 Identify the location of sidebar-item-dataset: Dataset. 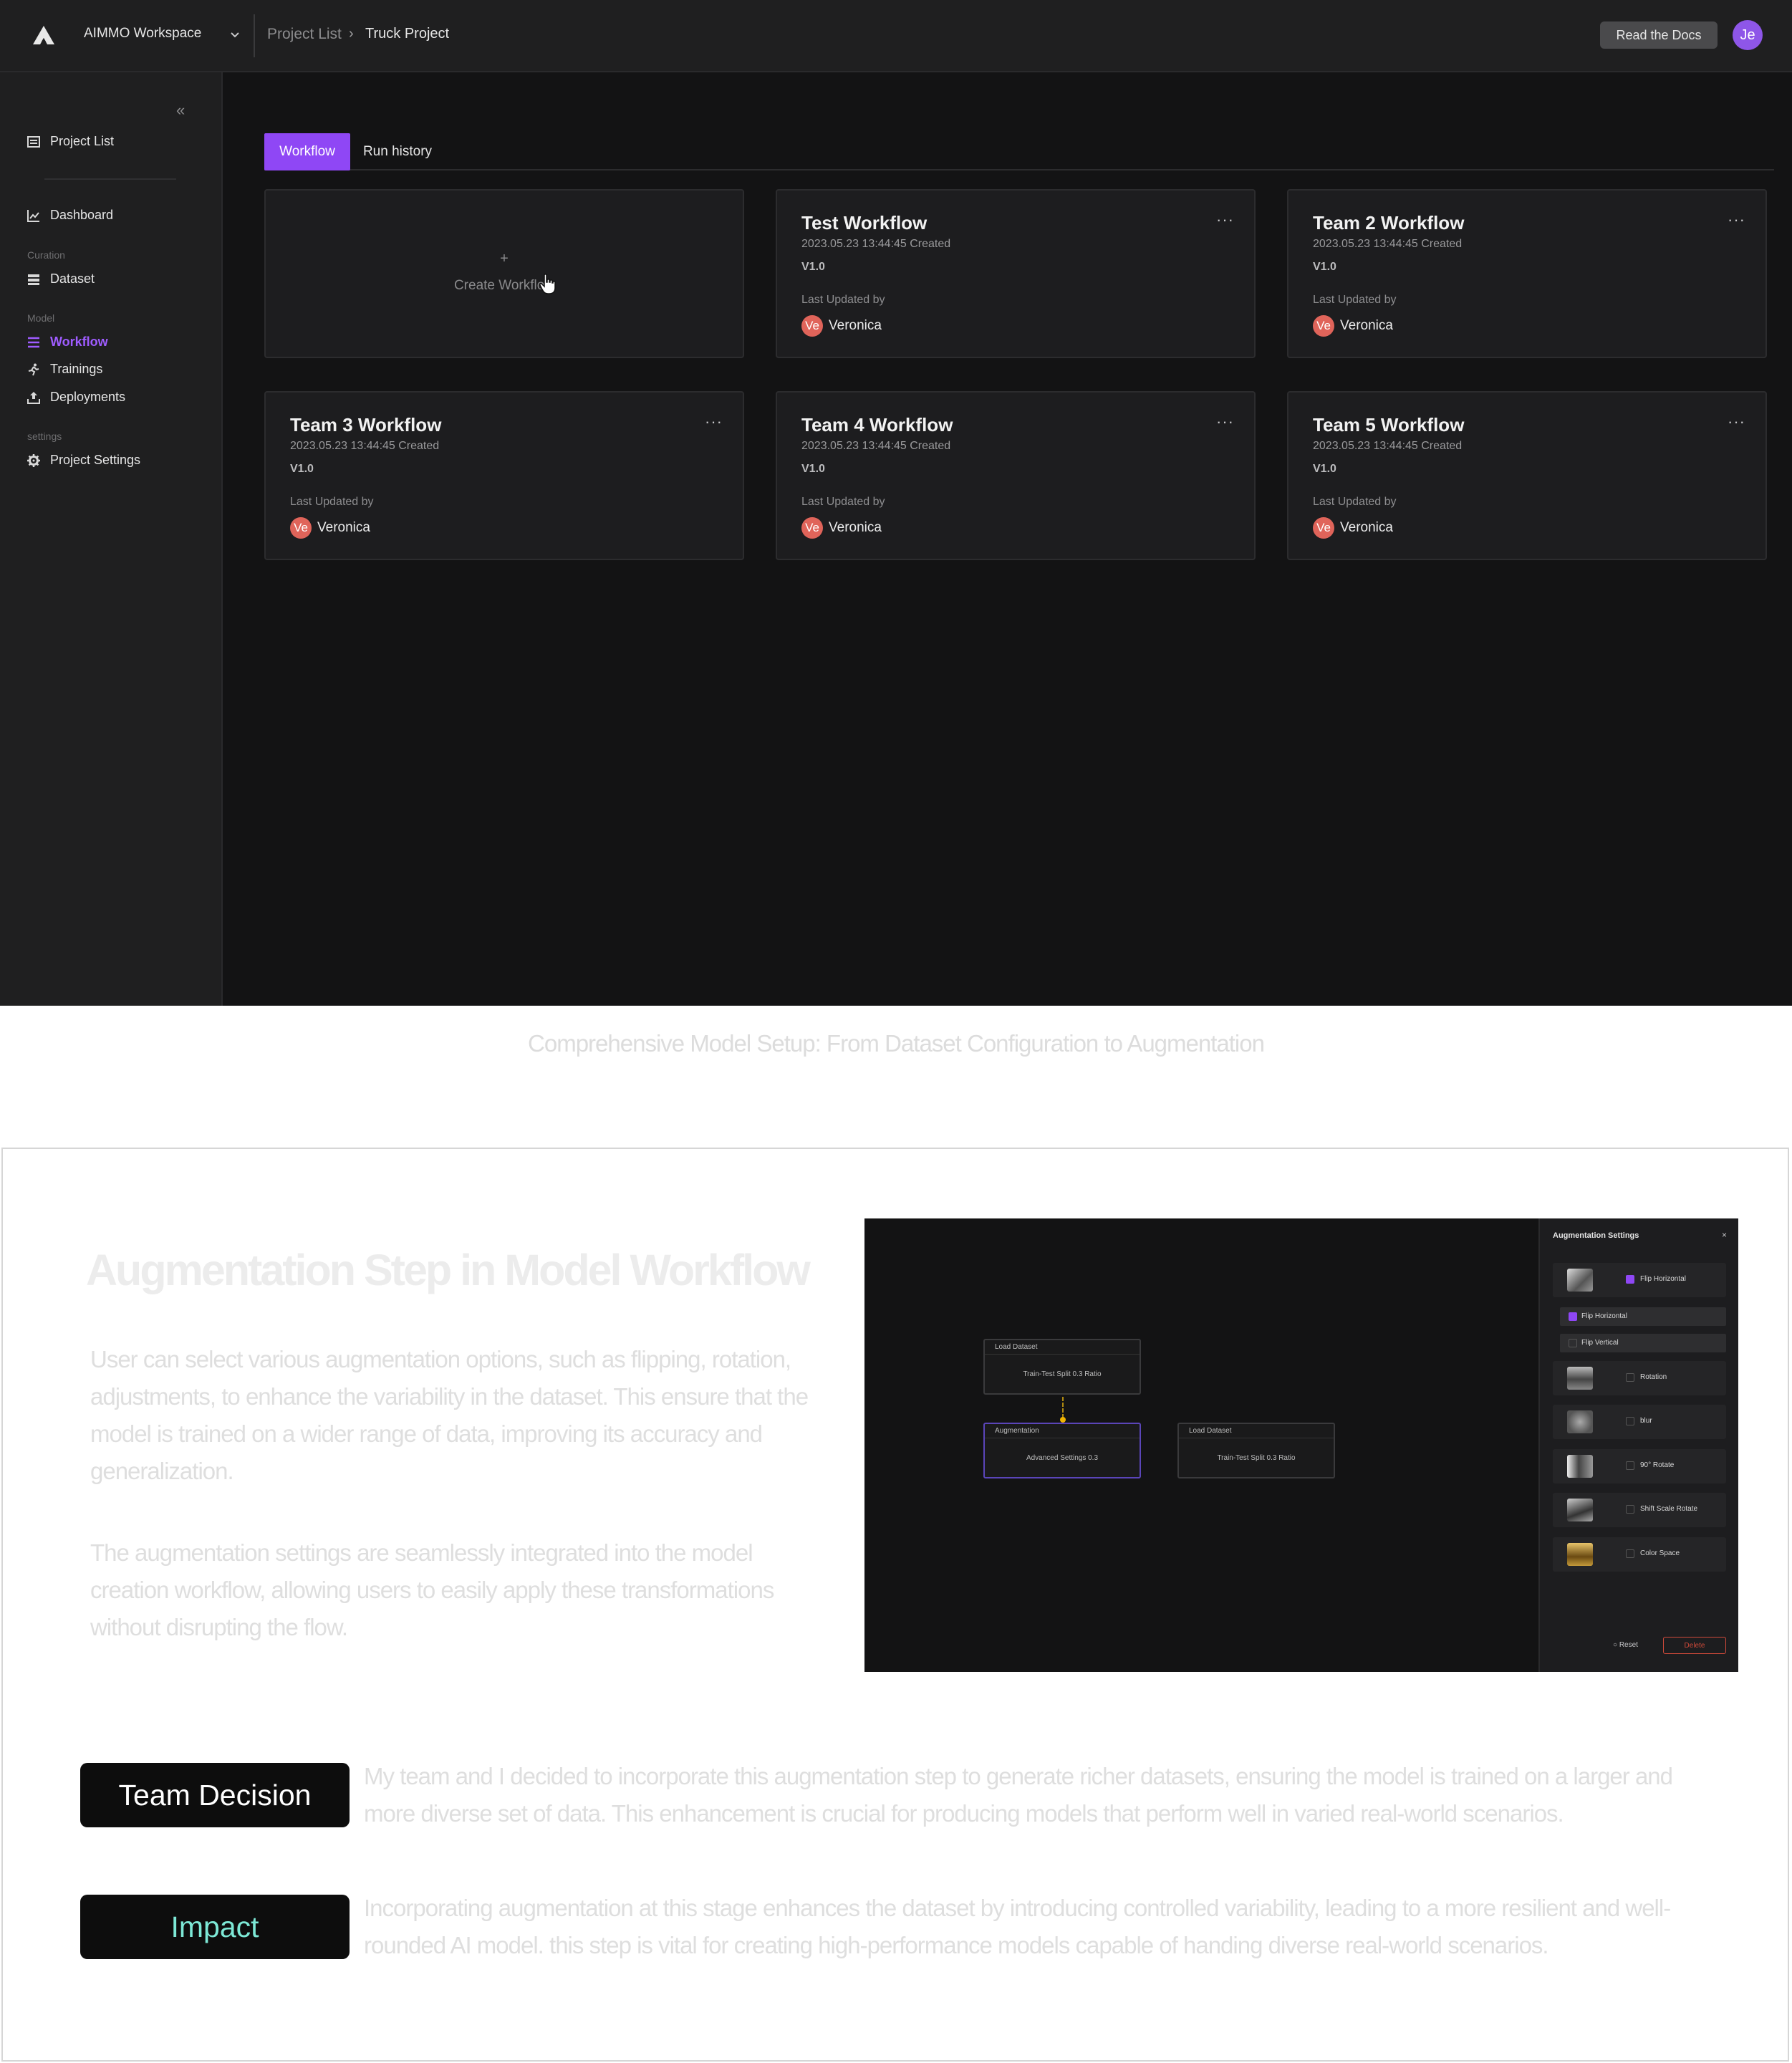
(61, 279).